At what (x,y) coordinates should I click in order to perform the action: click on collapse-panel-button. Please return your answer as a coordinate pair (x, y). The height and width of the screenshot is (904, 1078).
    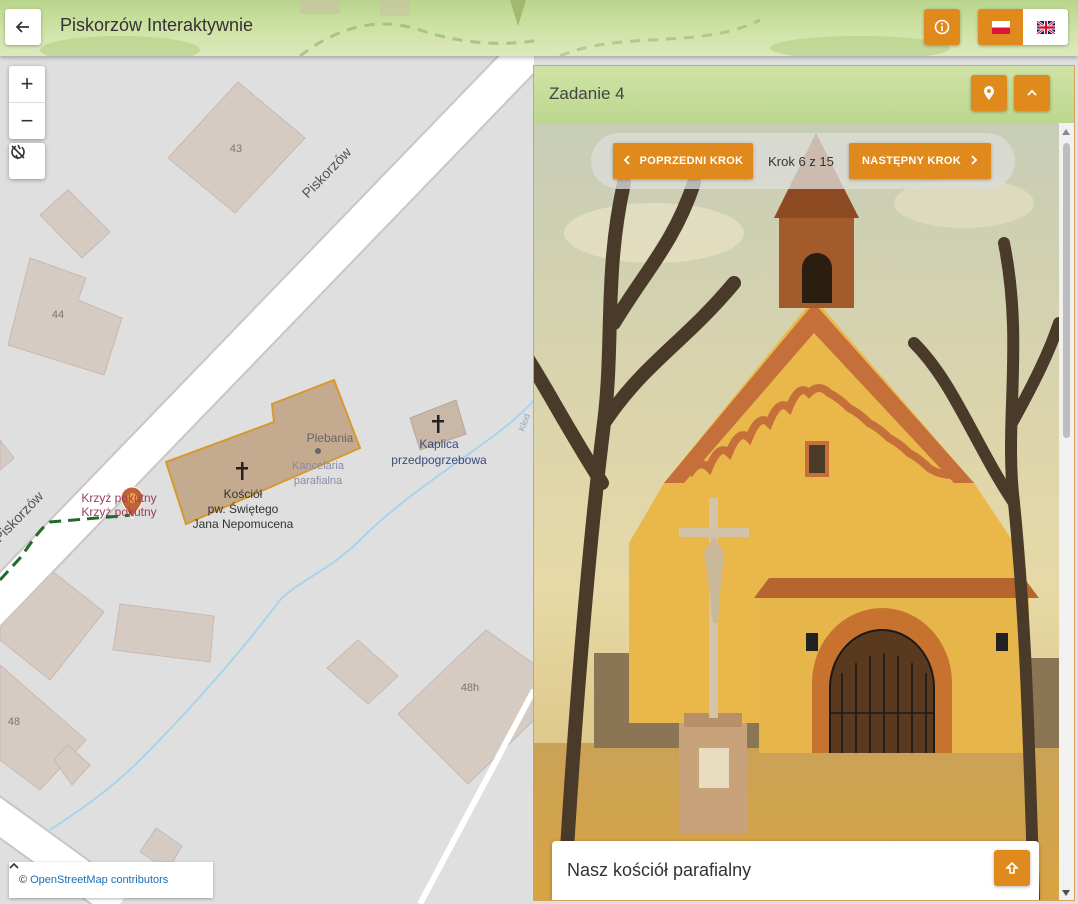
    Looking at the image, I should click on (1032, 93).